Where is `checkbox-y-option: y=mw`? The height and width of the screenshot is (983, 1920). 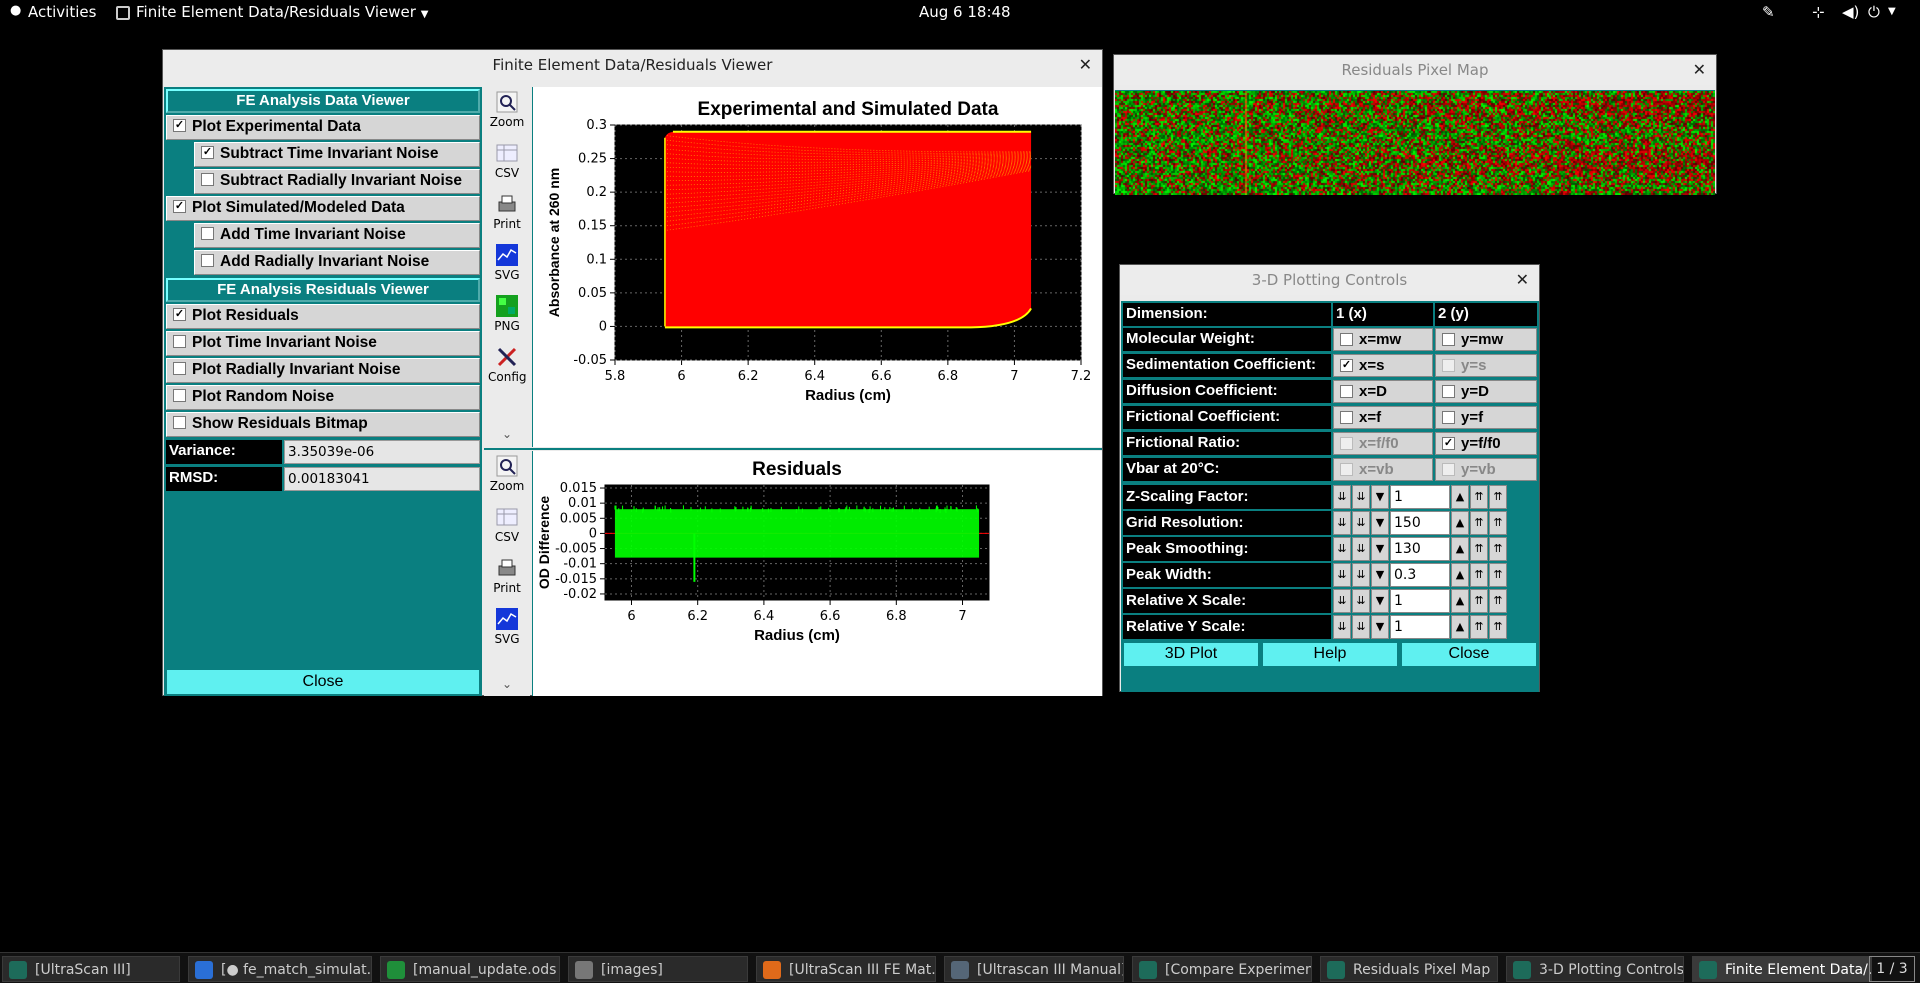 checkbox-y-option: y=mw is located at coordinates (1486, 339).